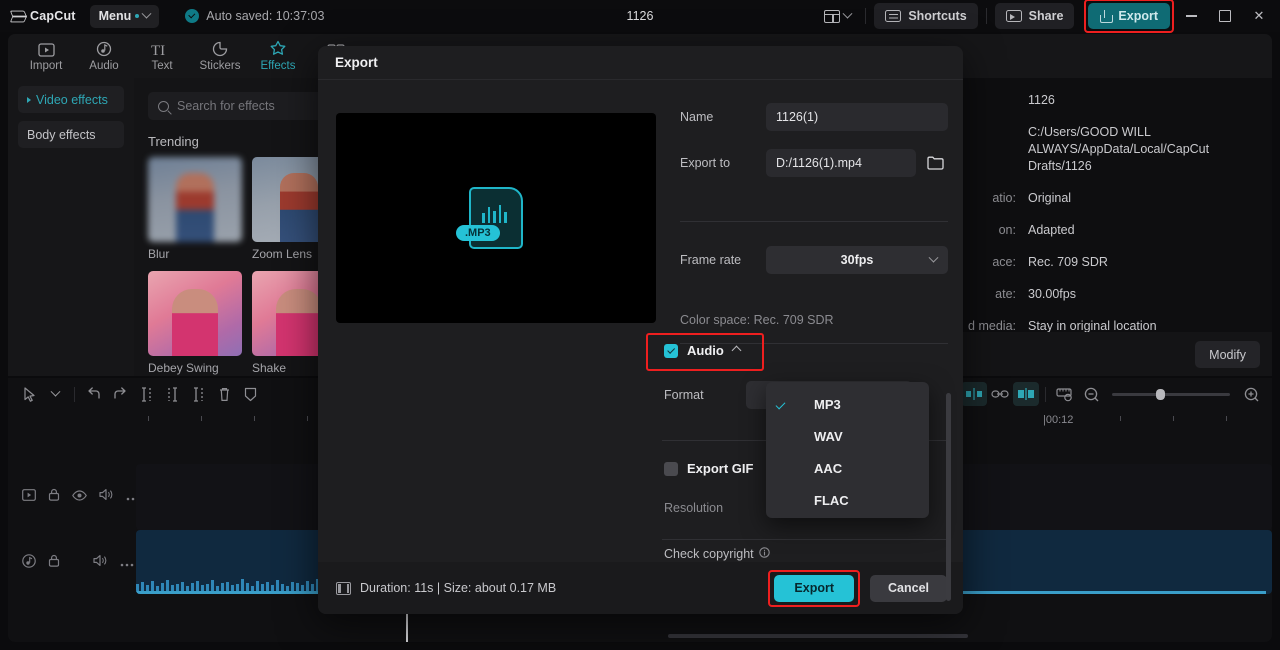 This screenshot has height=650, width=1280. What do you see at coordinates (120, 394) in the screenshot?
I see `redo-icon` at bounding box center [120, 394].